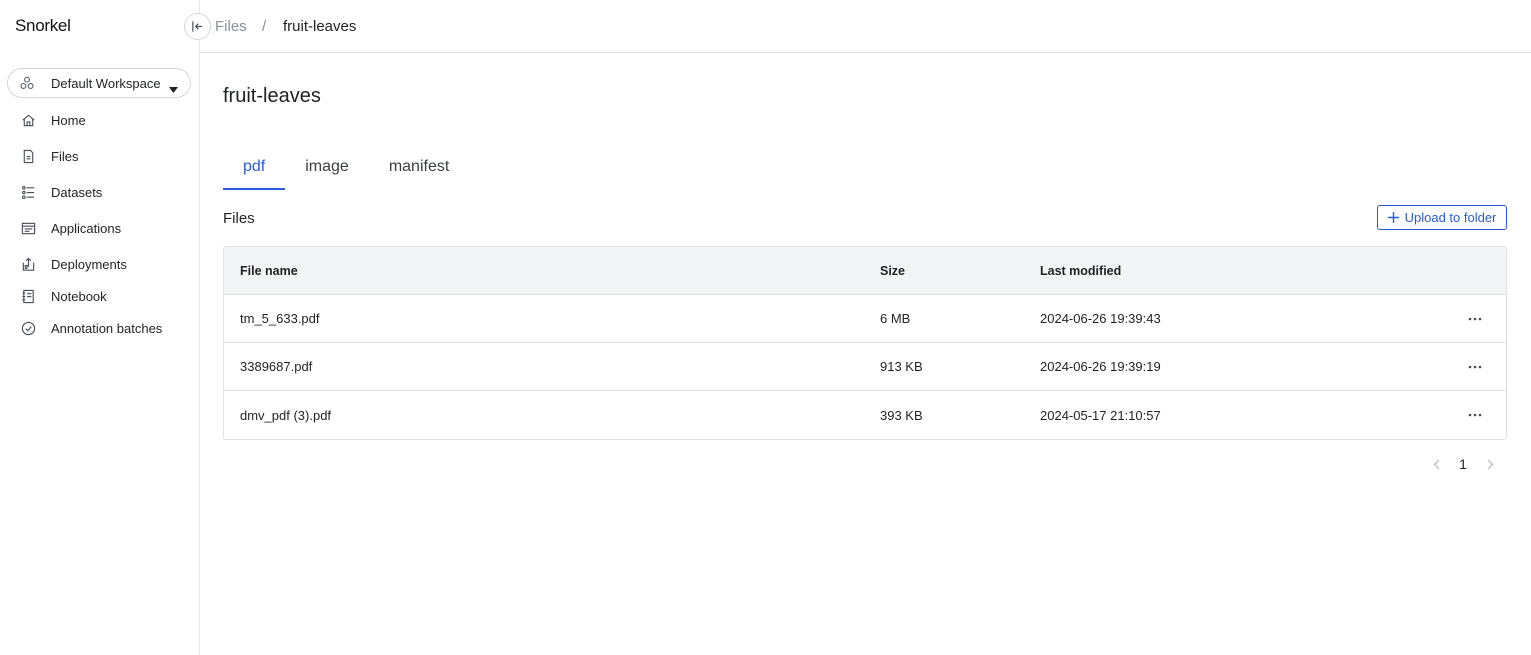 This screenshot has width=1531, height=655. Describe the element at coordinates (28, 156) in the screenshot. I see `file-icon` at that location.